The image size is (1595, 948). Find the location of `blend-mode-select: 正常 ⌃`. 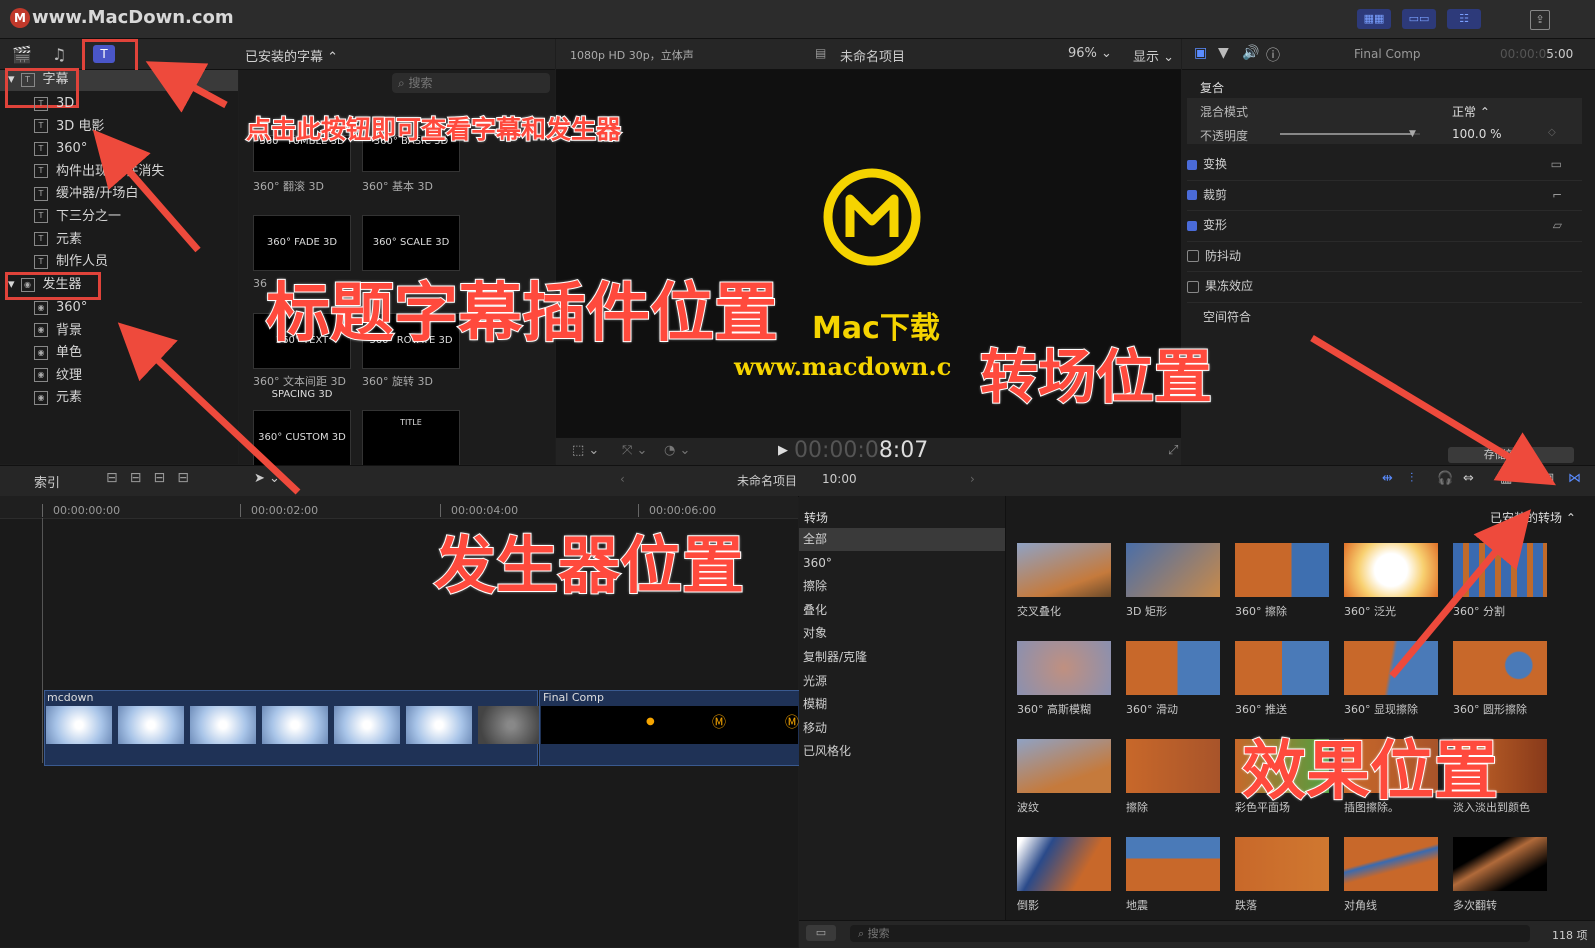

blend-mode-select: 正常 ⌃ is located at coordinates (1471, 111).